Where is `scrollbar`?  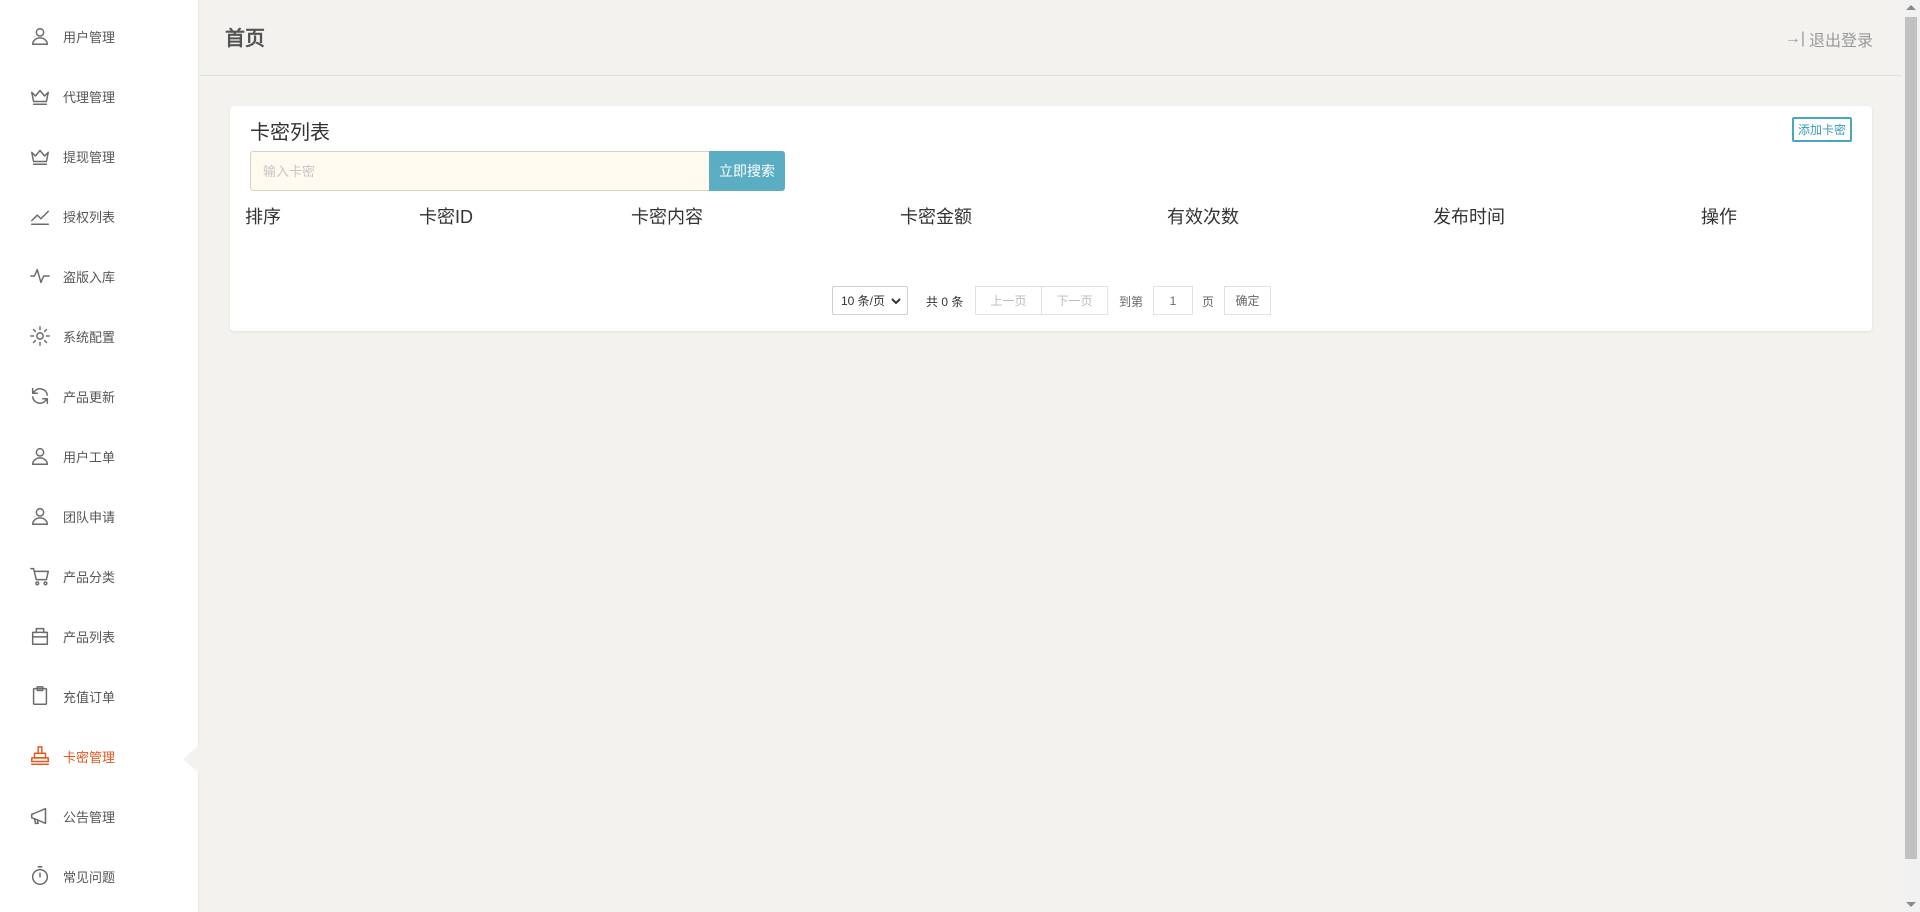
scrollbar is located at coordinates (1911, 456).